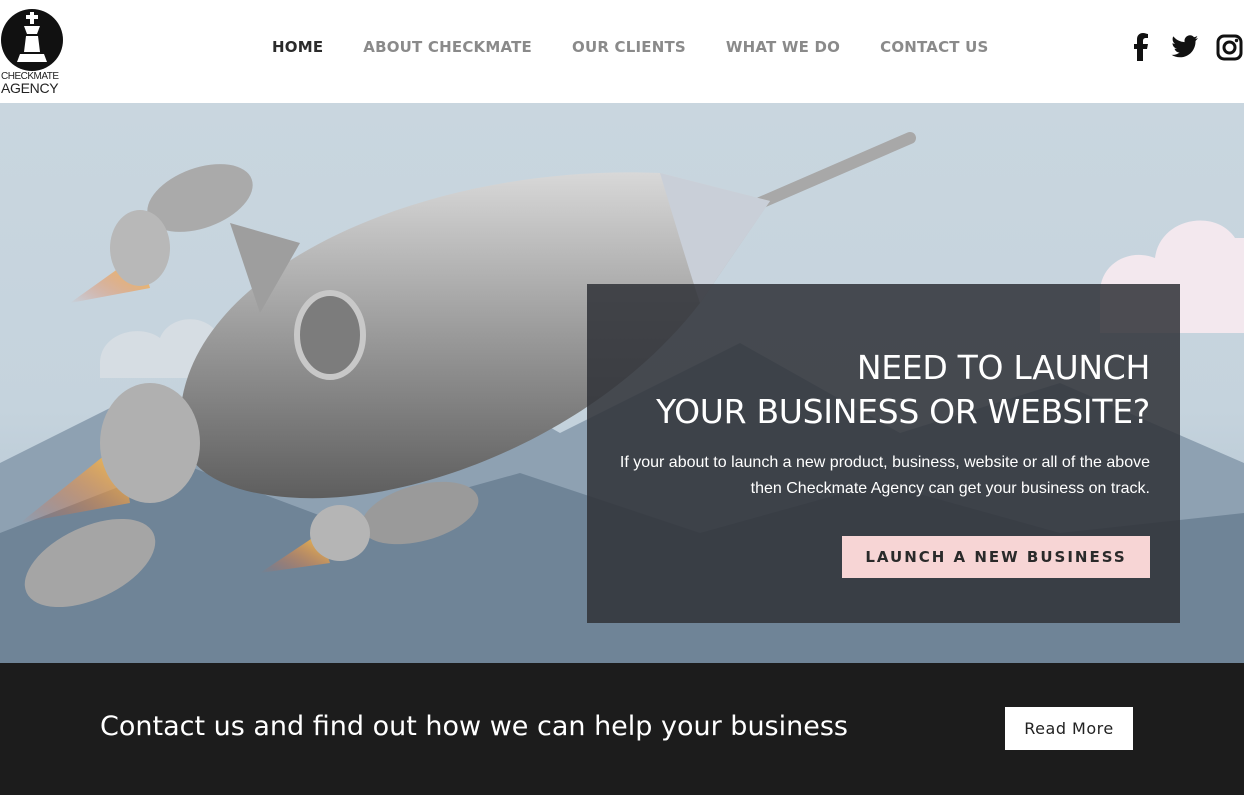 The height and width of the screenshot is (795, 1244). I want to click on hero-title-line1: NEED TO LAUNCH, so click(1003, 367).